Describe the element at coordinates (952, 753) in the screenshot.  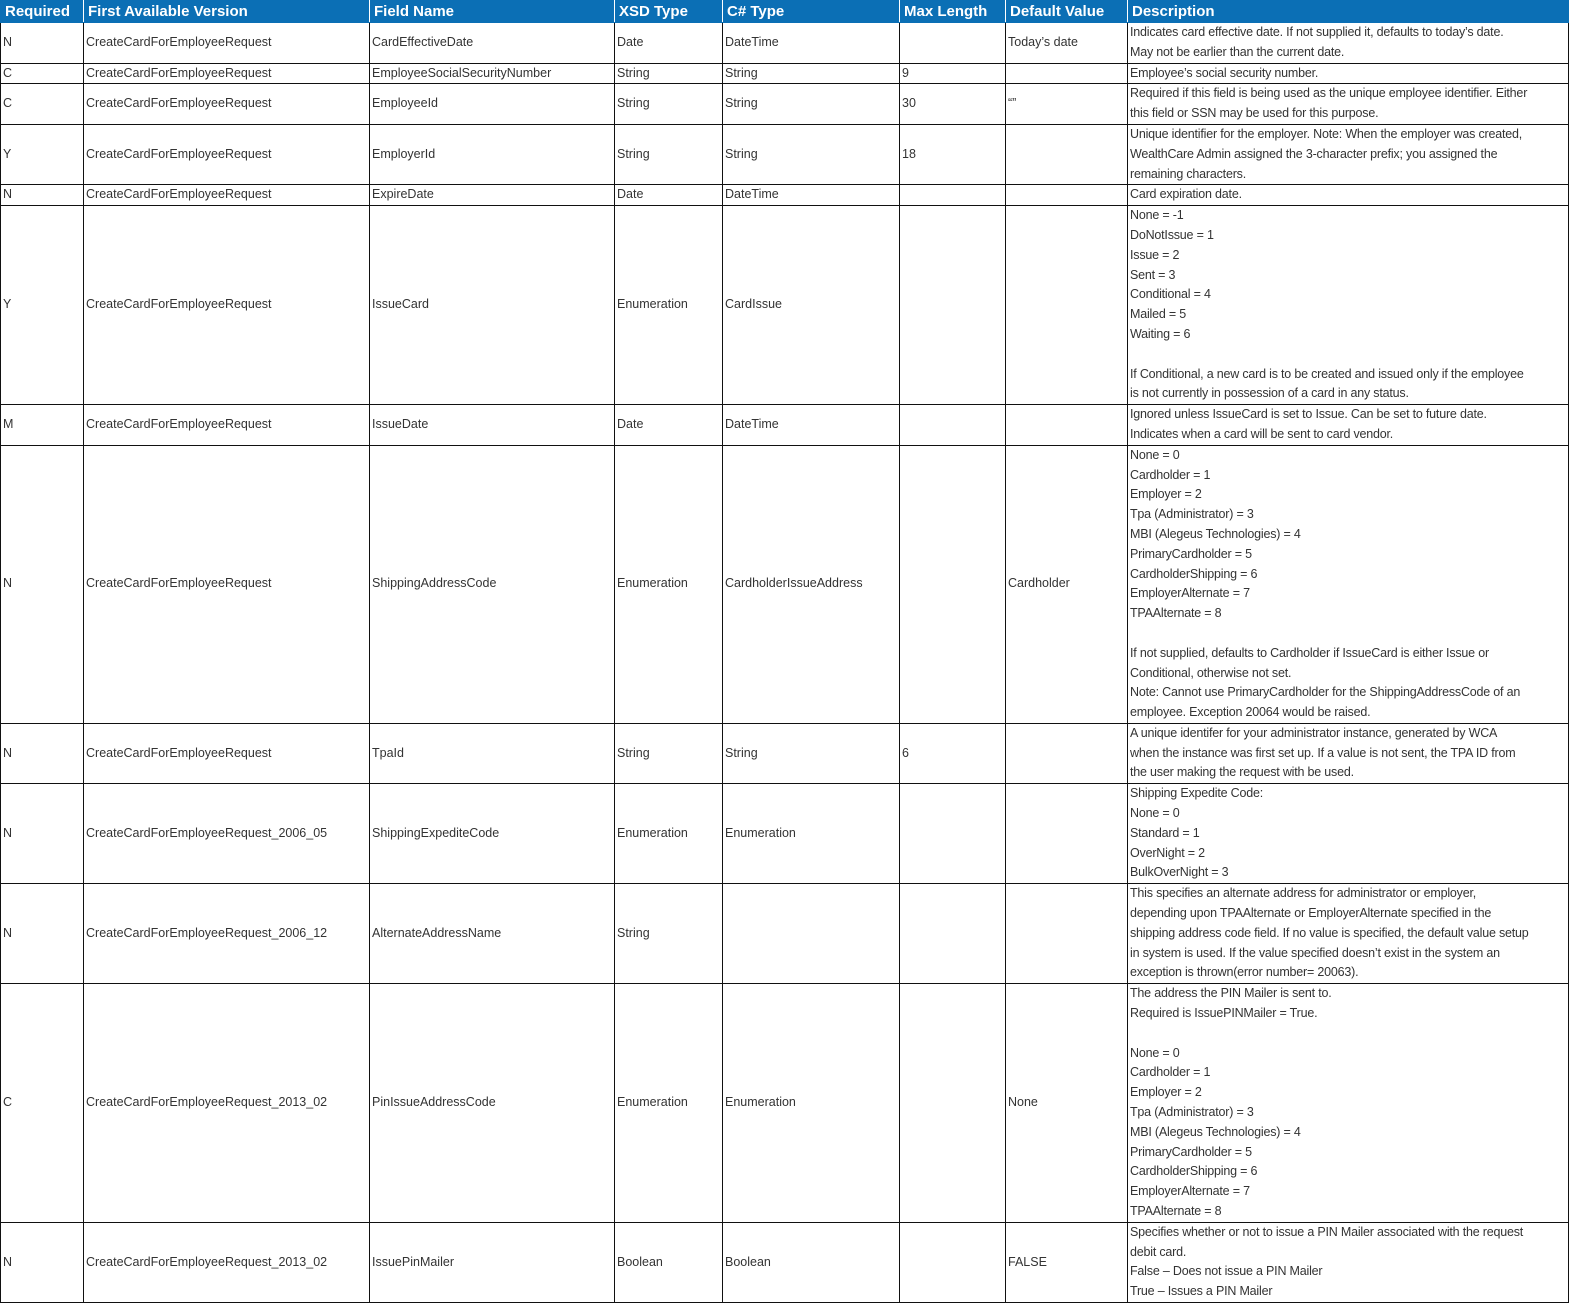
I see `cell-max-length: 6` at that location.